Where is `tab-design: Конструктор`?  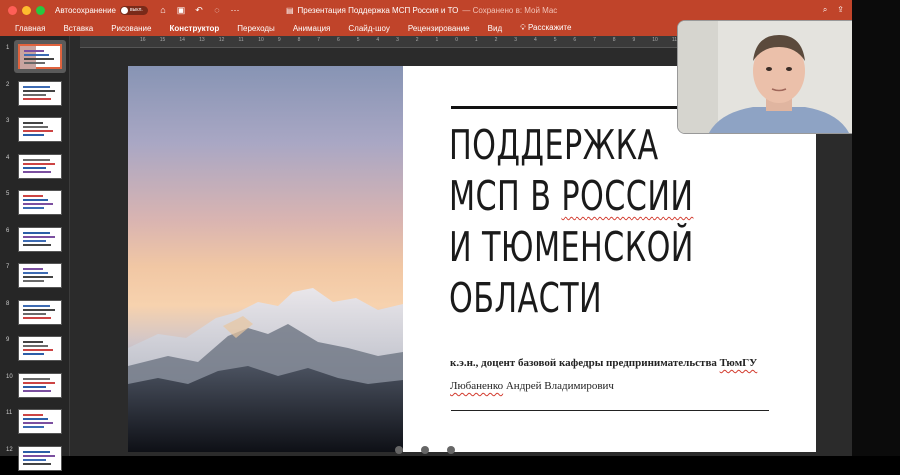 tab-design: Конструктор is located at coordinates (194, 28).